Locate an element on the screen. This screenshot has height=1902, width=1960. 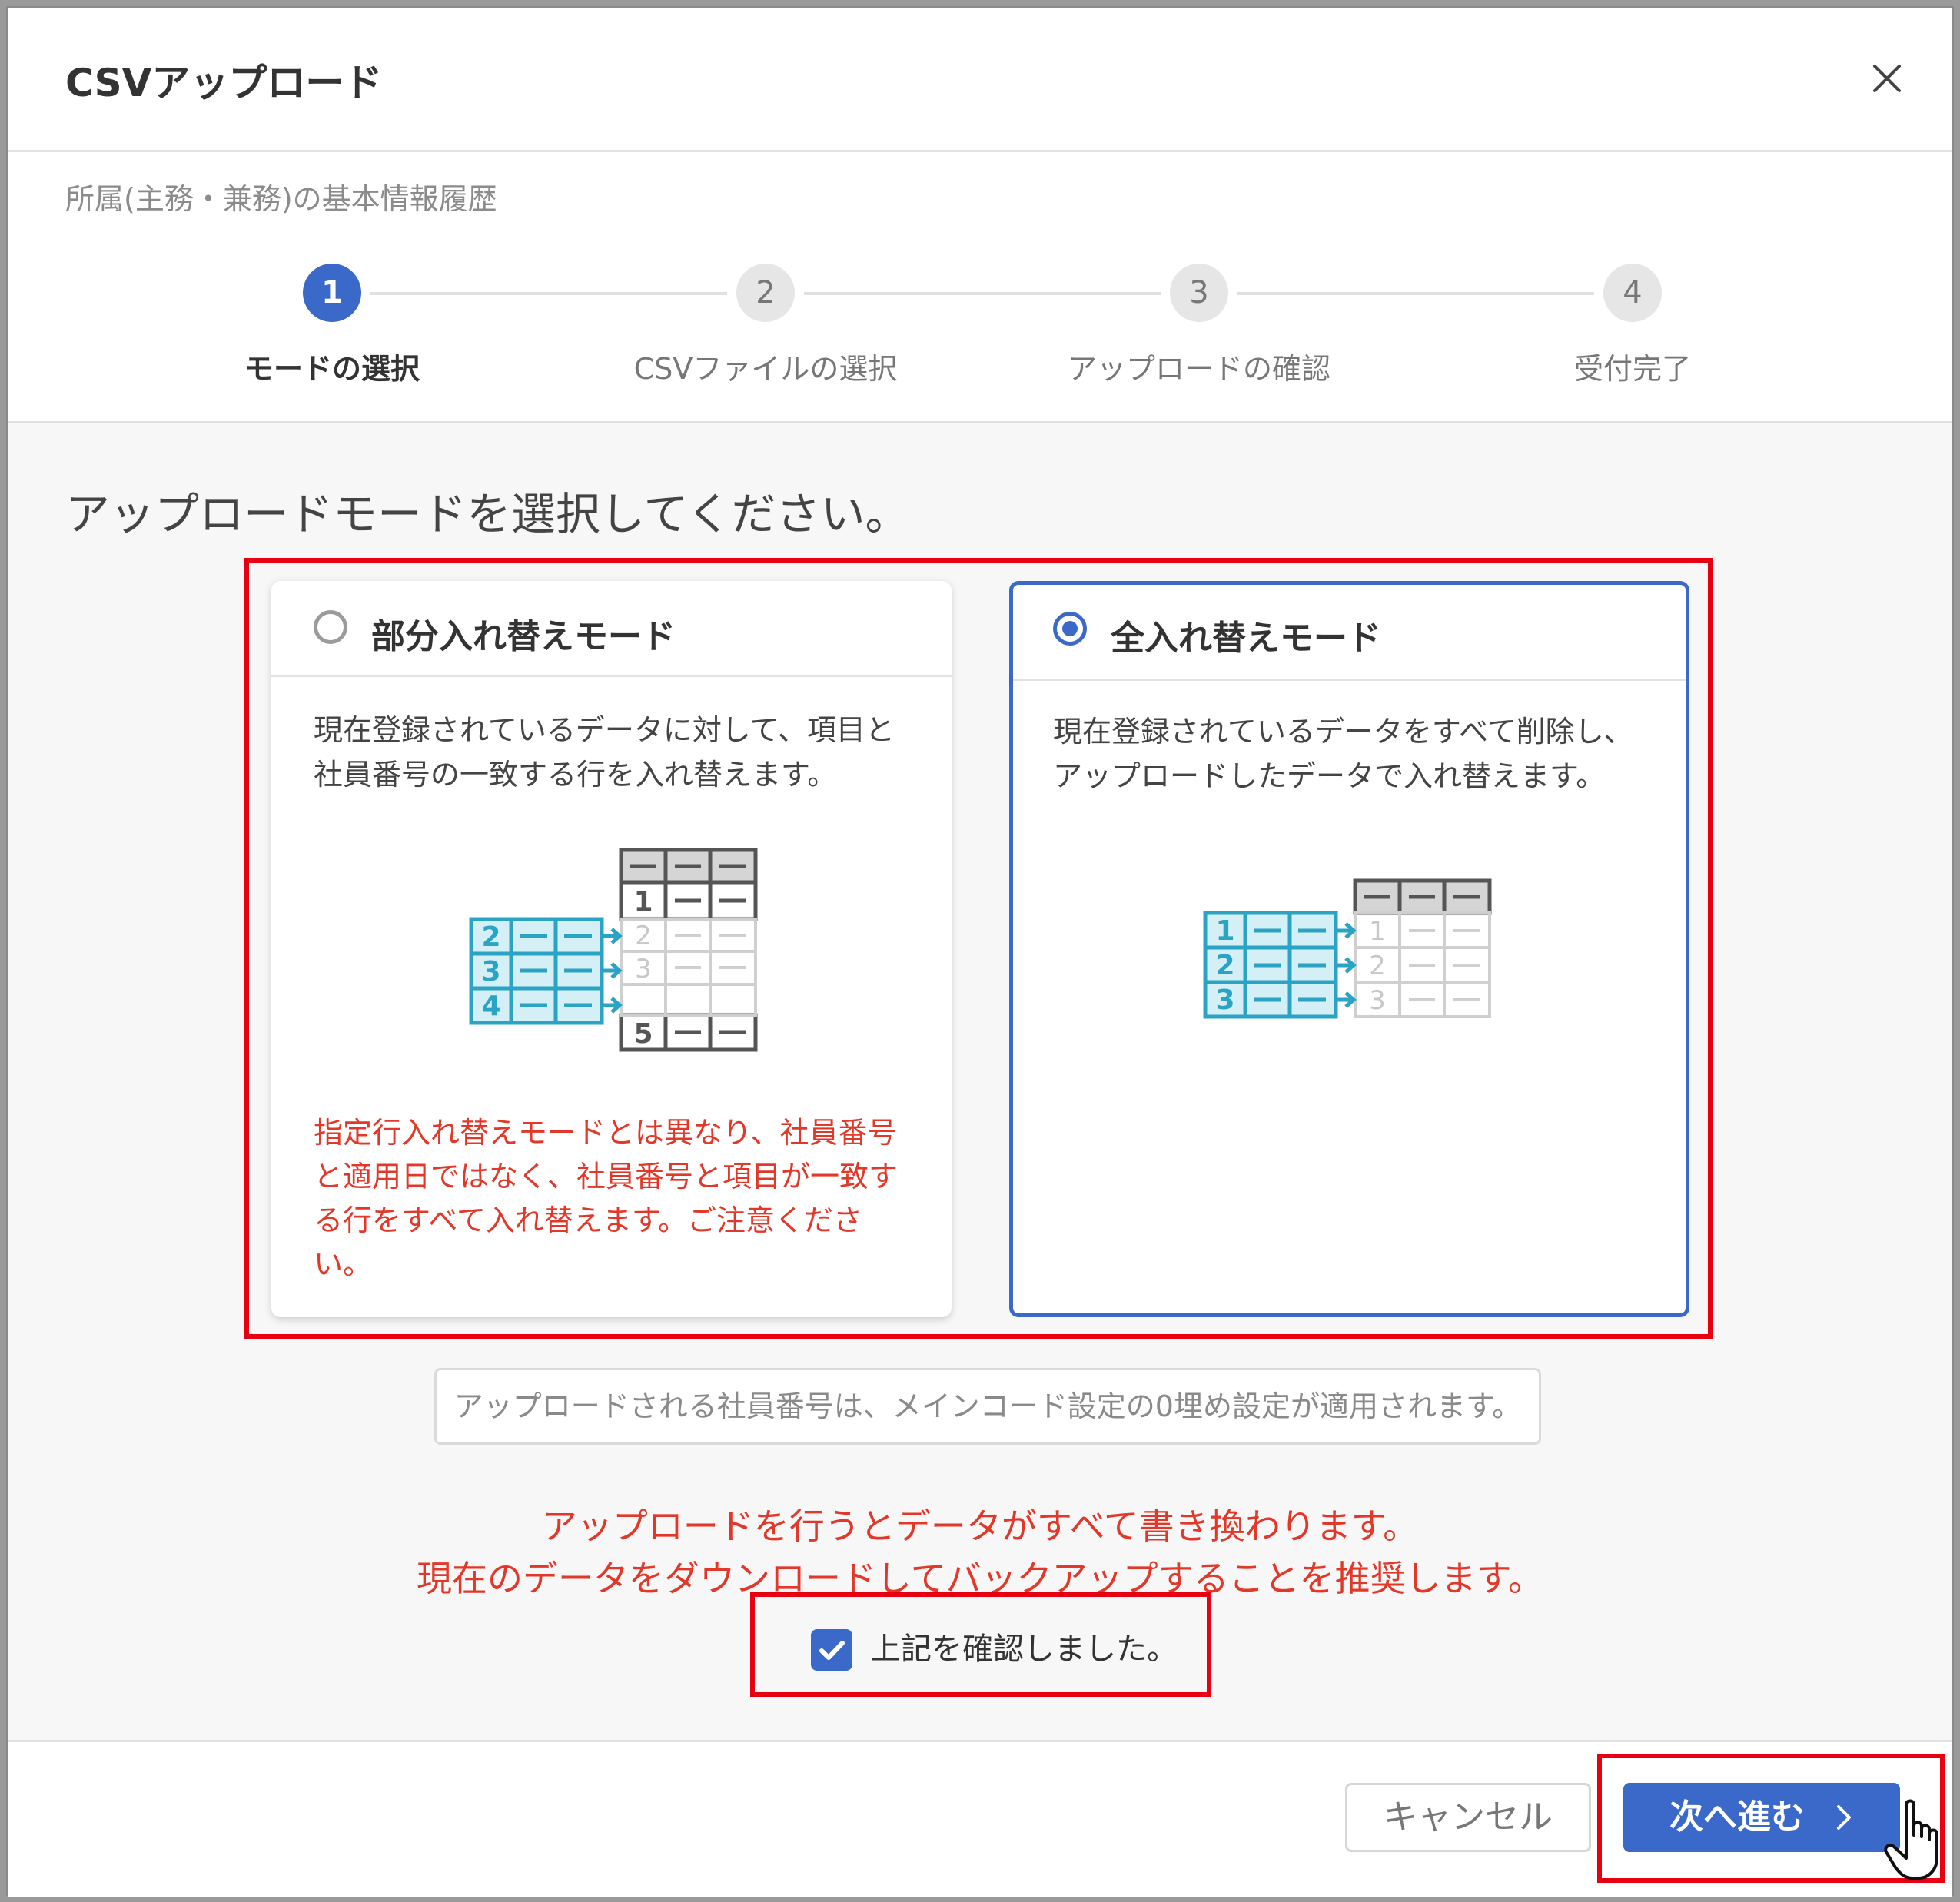
close-icon is located at coordinates (1887, 78).